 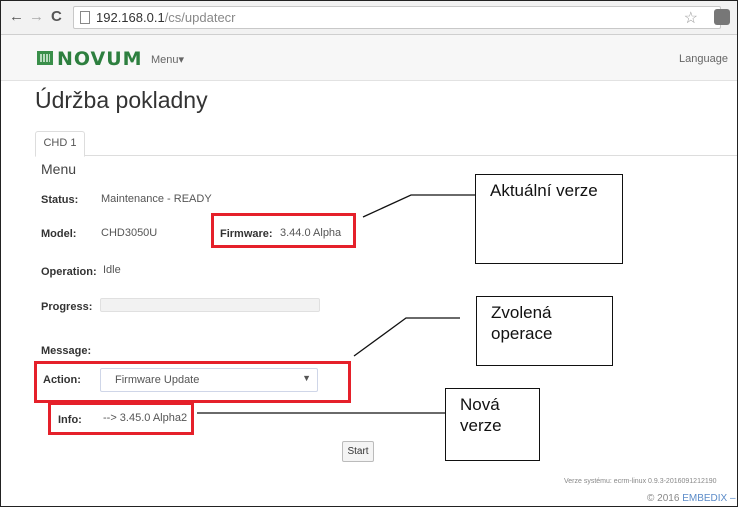 I want to click on copyright-prefix: © 2016, so click(x=663, y=498).